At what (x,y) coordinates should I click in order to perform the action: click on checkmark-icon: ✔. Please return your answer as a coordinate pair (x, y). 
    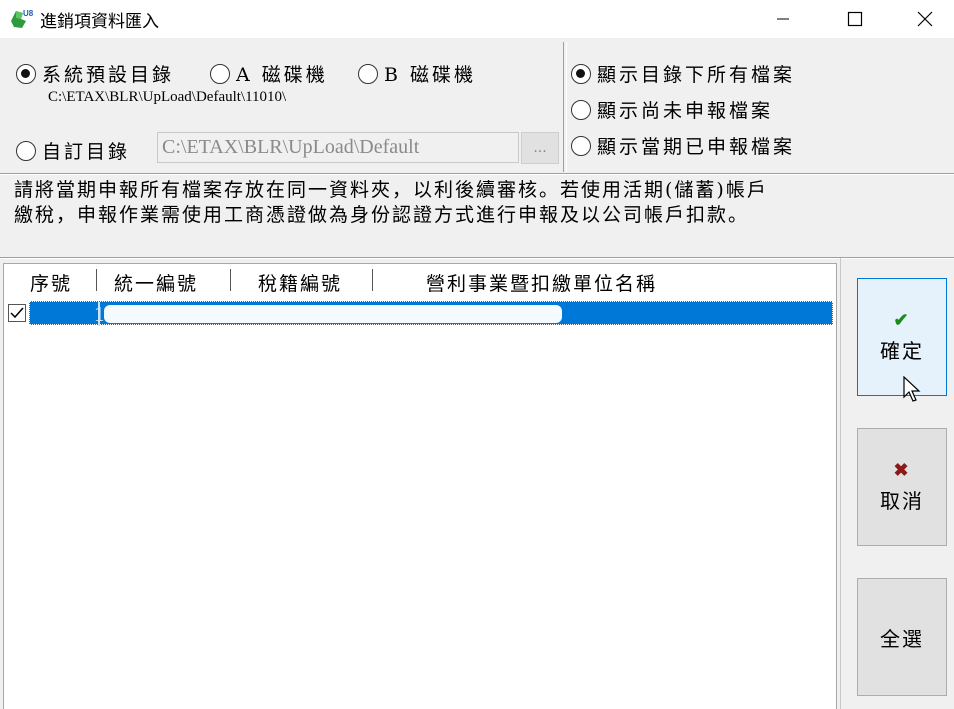
    Looking at the image, I should click on (902, 320).